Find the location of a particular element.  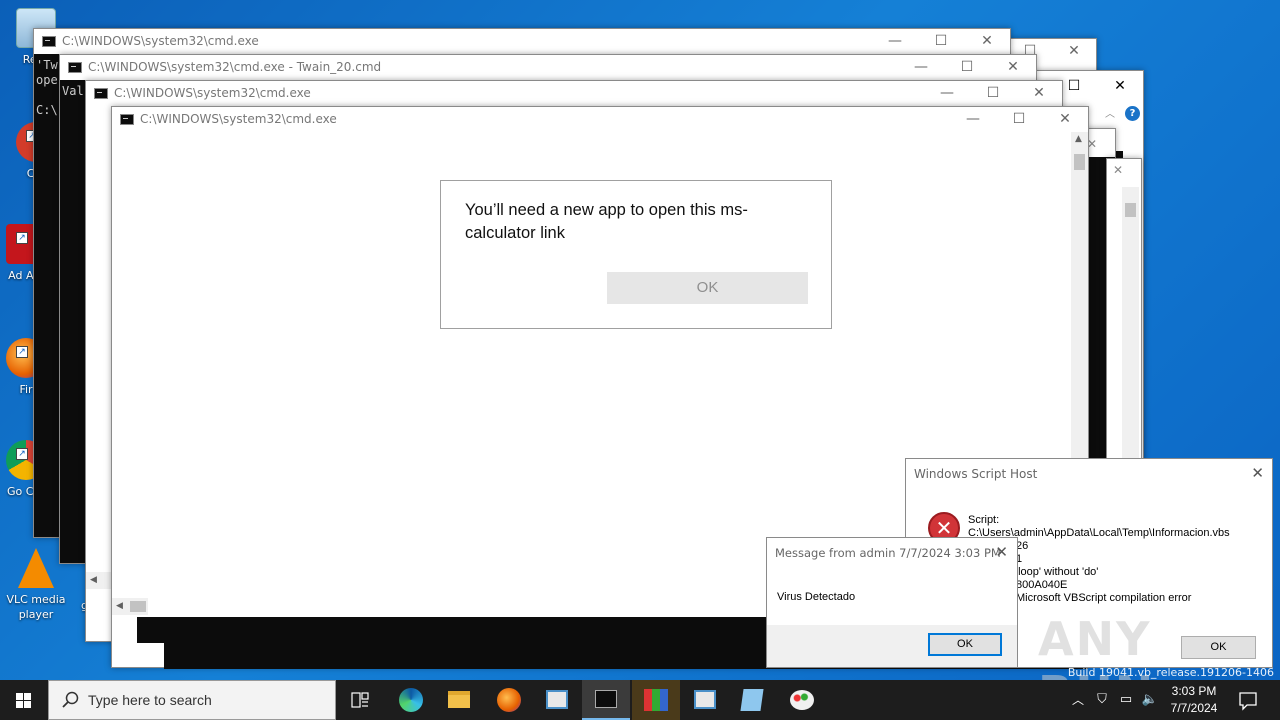

dialog-title: Message from admin 7/7/2024 3:03 PM is located at coordinates (888, 553).